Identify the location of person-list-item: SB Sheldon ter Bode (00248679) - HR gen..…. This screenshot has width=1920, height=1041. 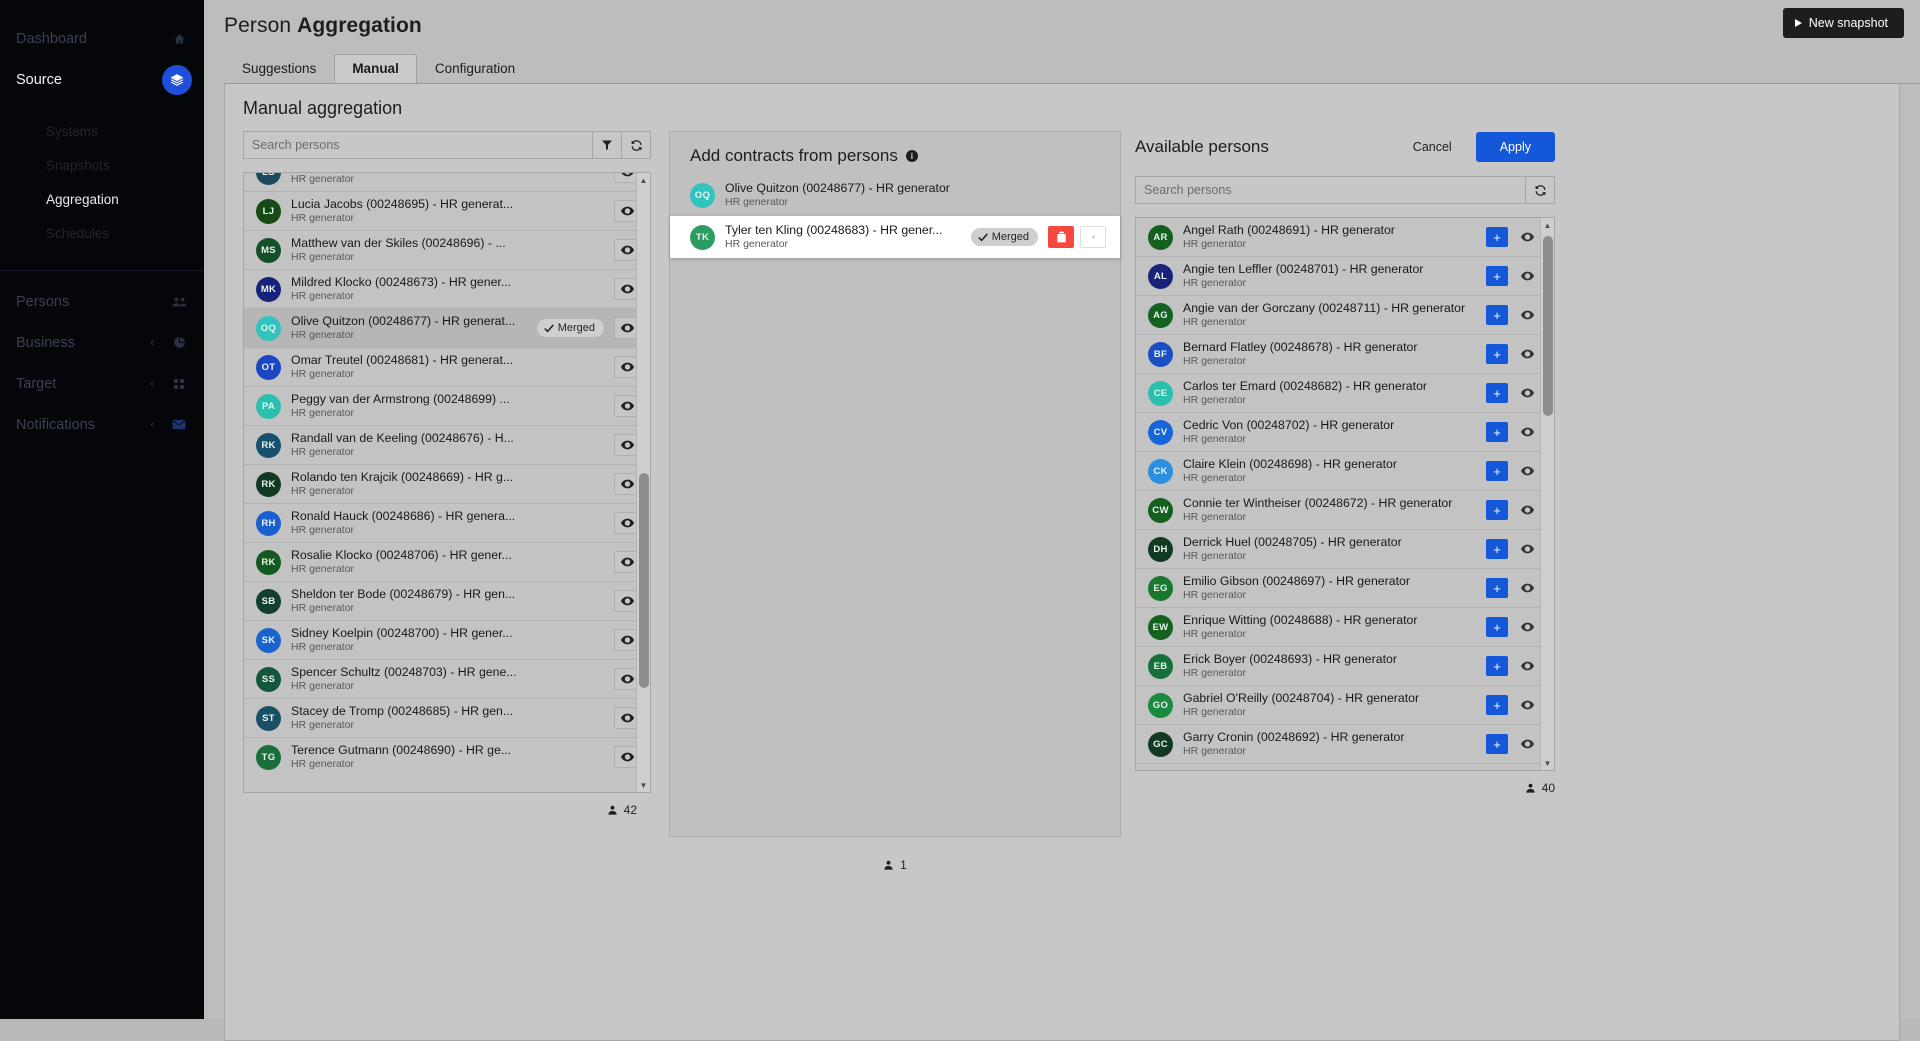
(447, 601).